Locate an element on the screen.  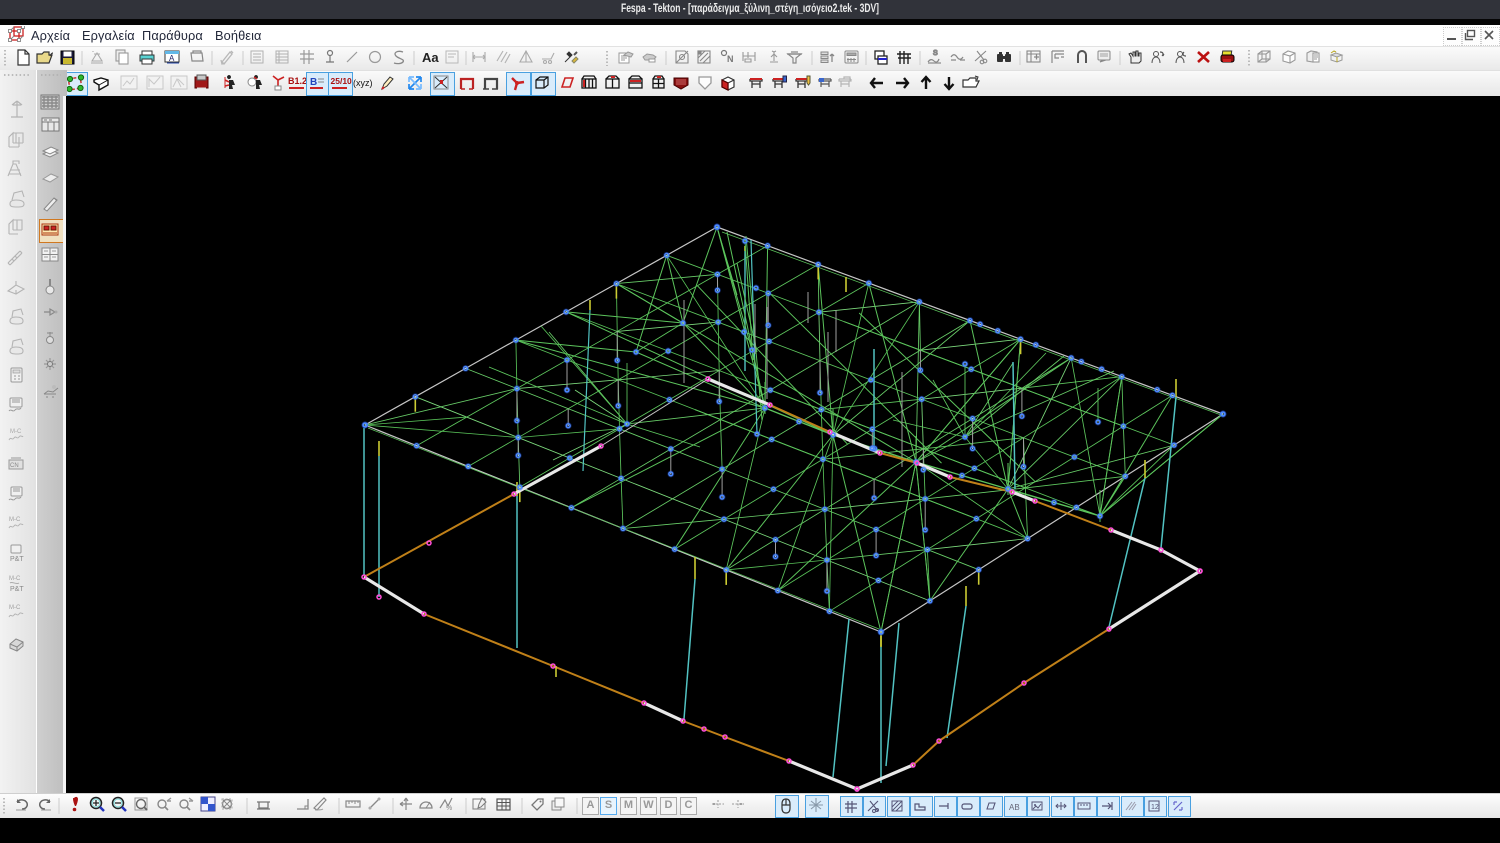
svg-text: N is located at coordinates (730, 59).